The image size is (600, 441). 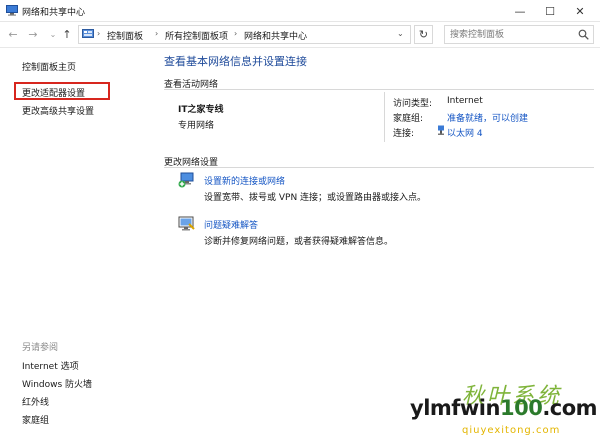 I want to click on ethernet-icon, so click(x=441, y=130).